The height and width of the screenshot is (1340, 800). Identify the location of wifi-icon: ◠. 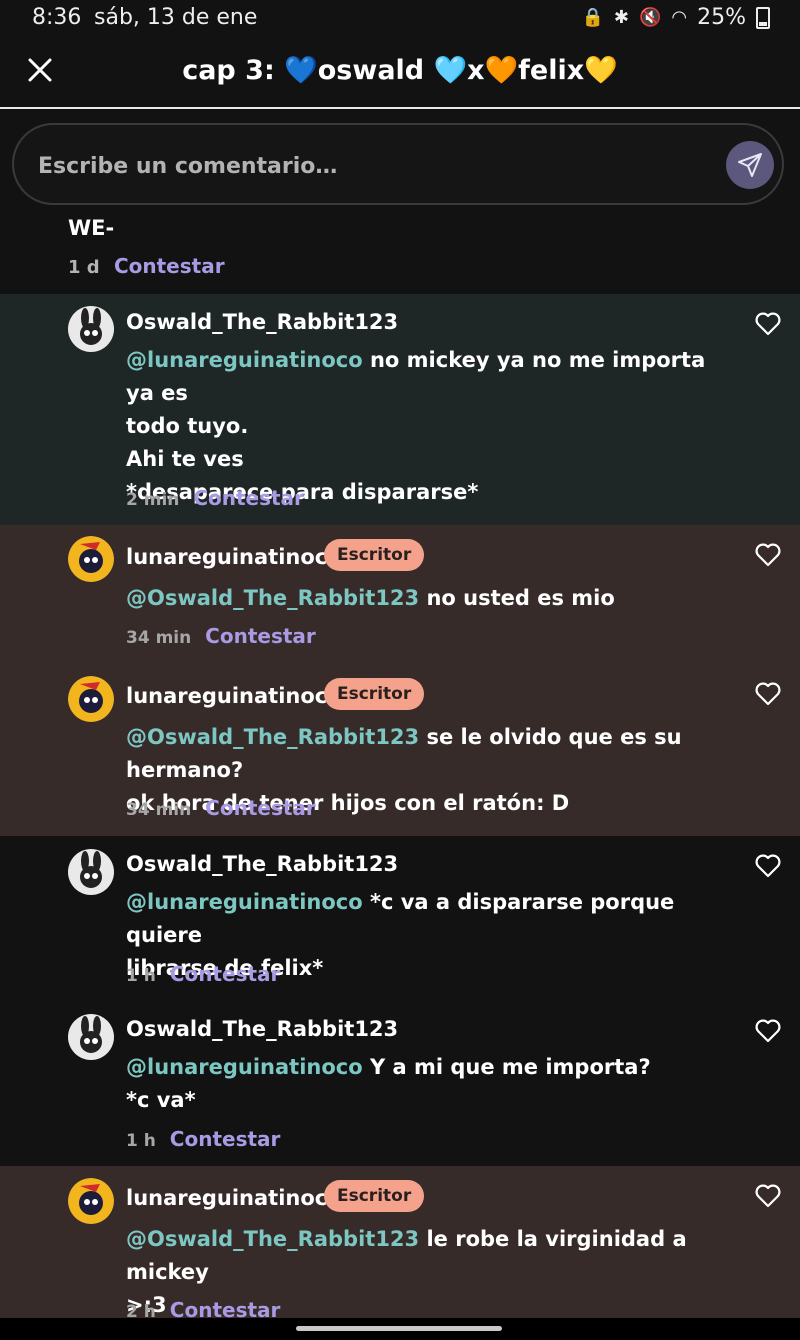
(679, 17).